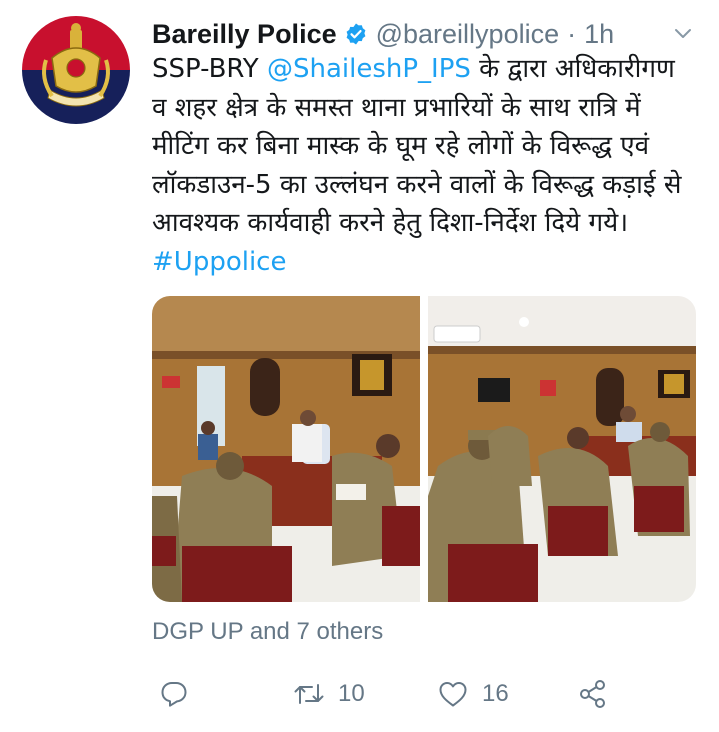 This screenshot has width=719, height=732. I want to click on tweet-text-prefix: SSP-BRY, so click(209, 69).